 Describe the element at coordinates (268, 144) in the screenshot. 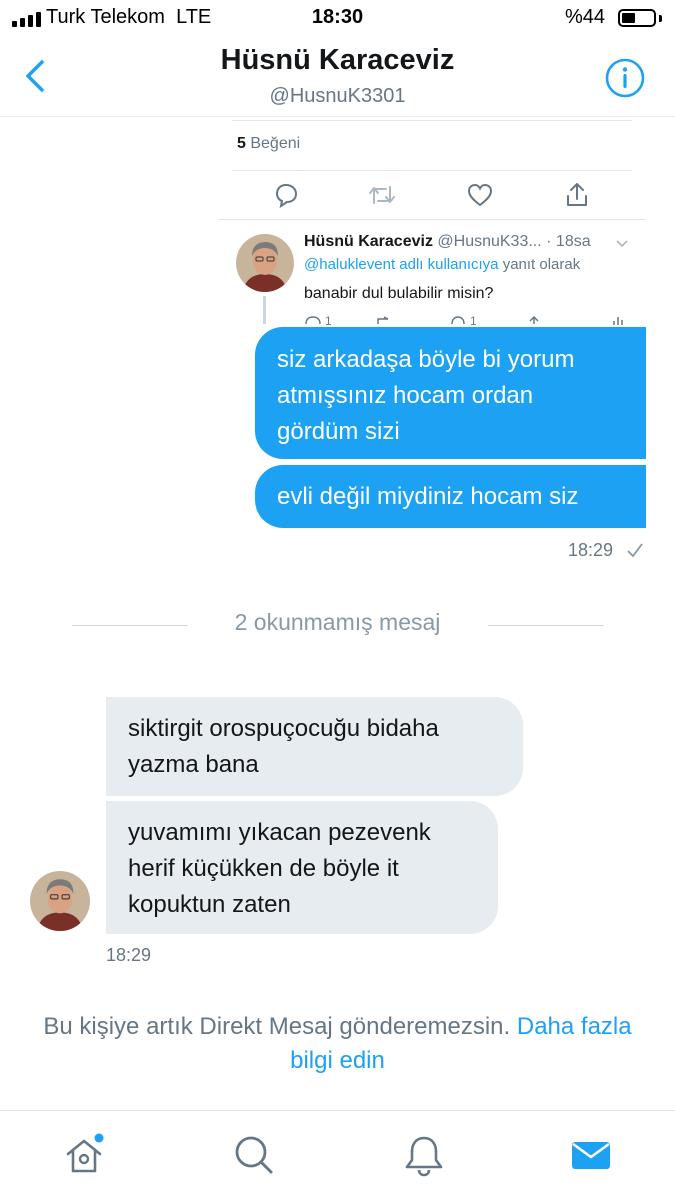

I see `likes-count: 5 Beğeni` at that location.